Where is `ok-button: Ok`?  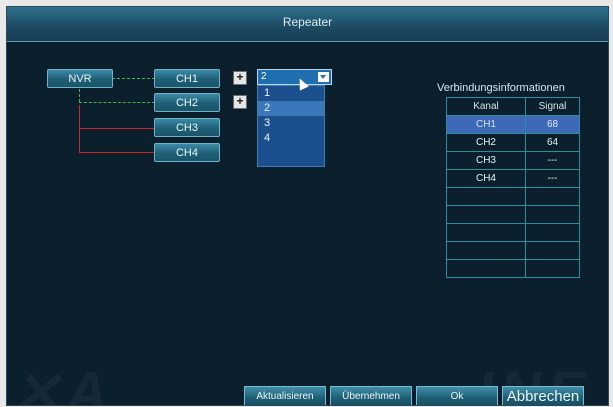 ok-button: Ok is located at coordinates (457, 395).